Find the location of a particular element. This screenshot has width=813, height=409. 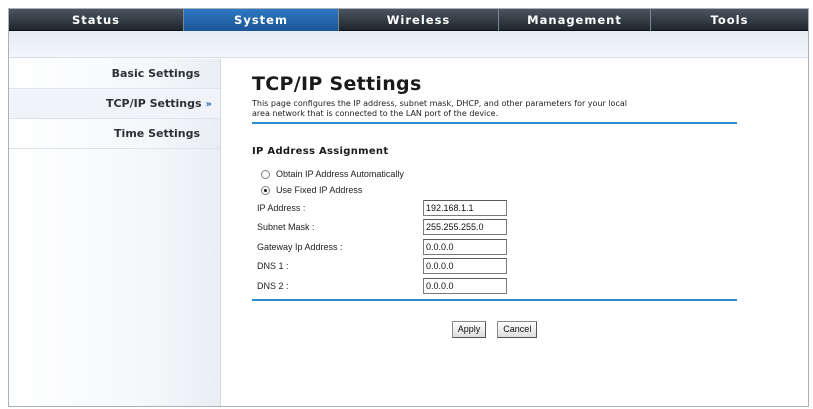

field-row-ip: IP Address : is located at coordinates (499, 208).